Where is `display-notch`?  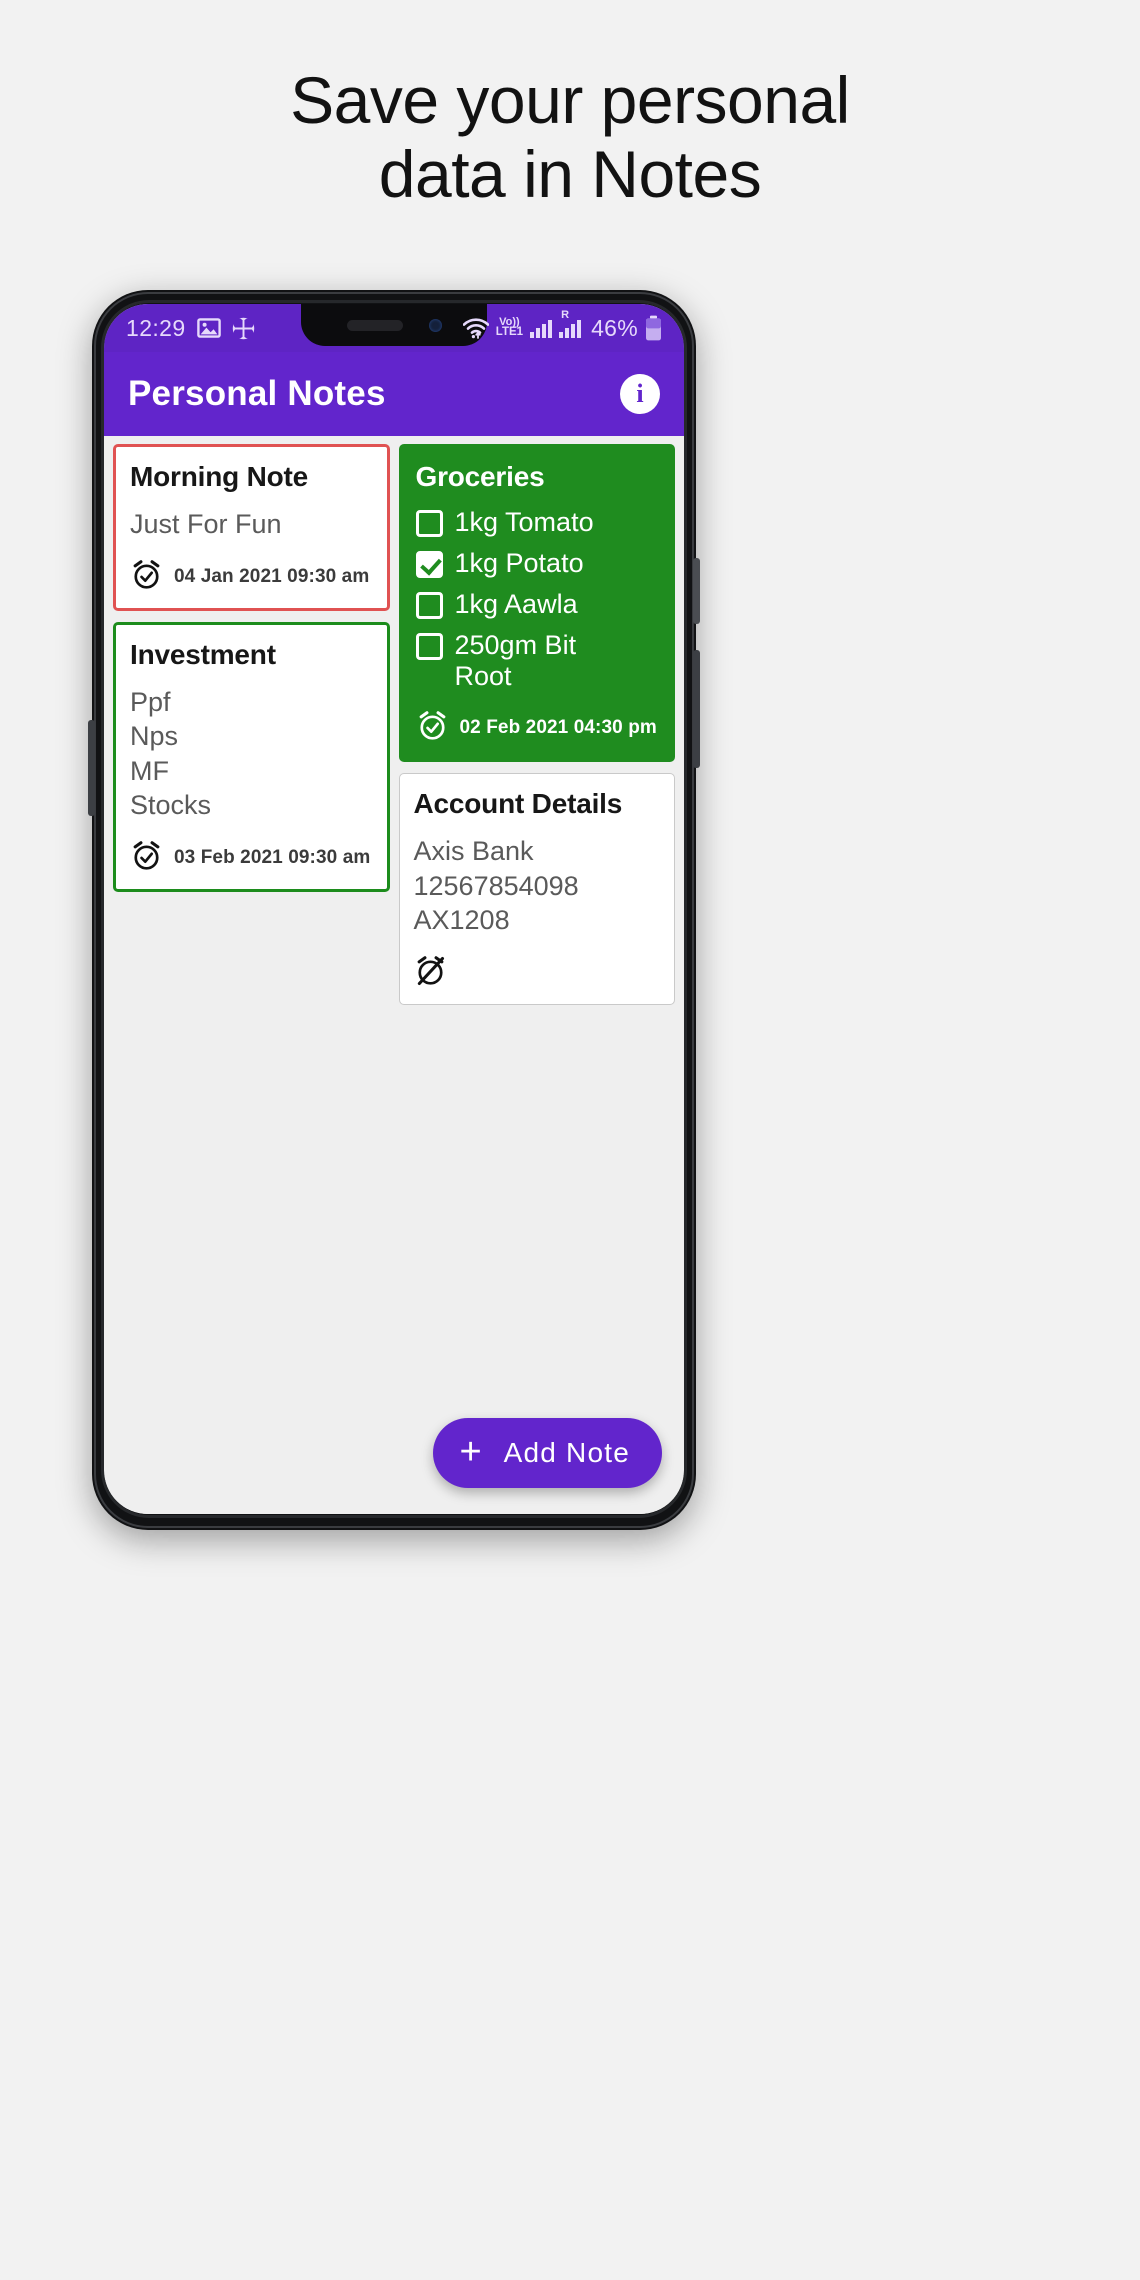
display-notch is located at coordinates (394, 325).